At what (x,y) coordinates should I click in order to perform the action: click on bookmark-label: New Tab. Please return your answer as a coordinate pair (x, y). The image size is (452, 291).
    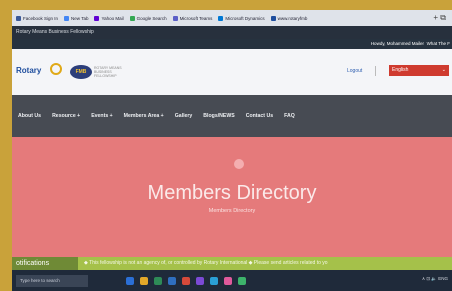
    Looking at the image, I should click on (80, 18).